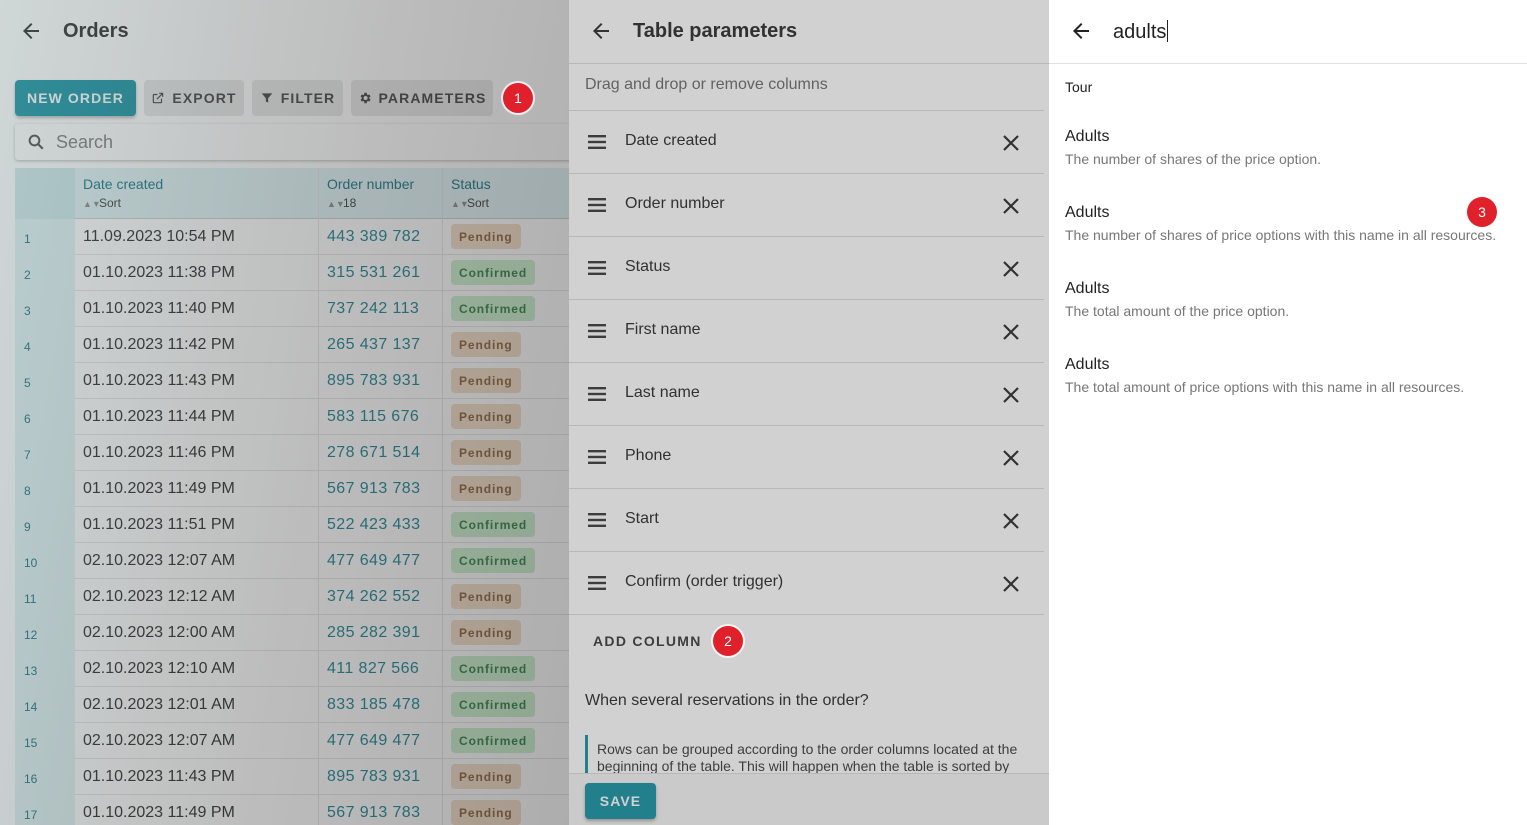 This screenshot has width=1527, height=825. I want to click on new-order-button: NEW ORDER, so click(75, 98).